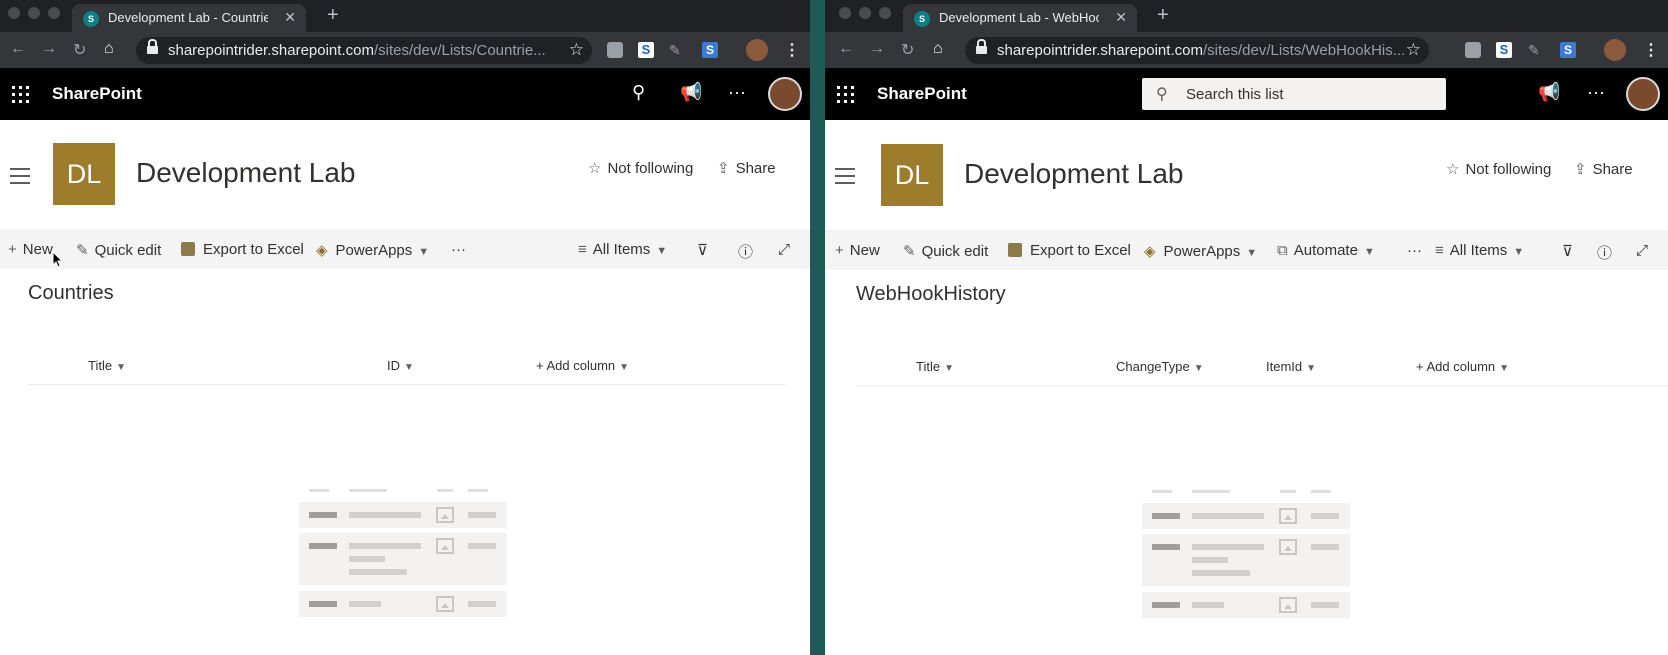 This screenshot has height=655, width=1668. What do you see at coordinates (1160, 366) in the screenshot?
I see `column-header-changetype: ChangeType ▼` at bounding box center [1160, 366].